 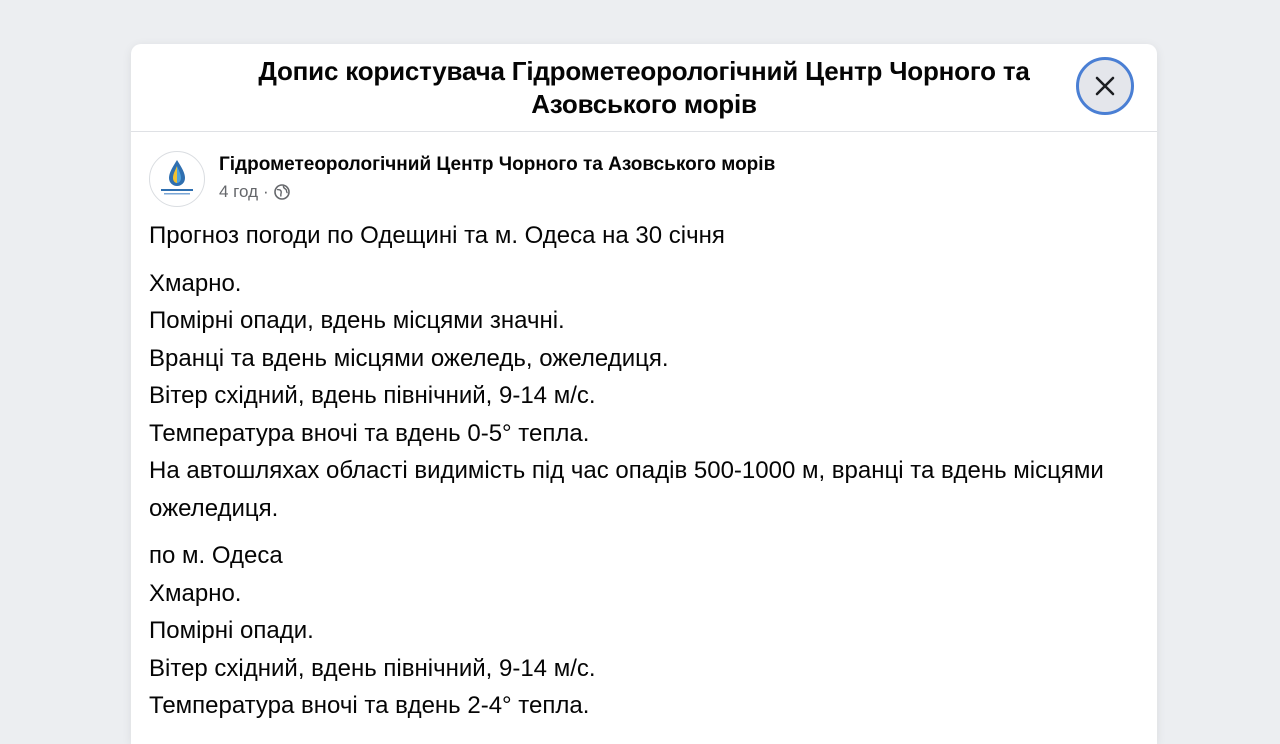 What do you see at coordinates (497, 192) in the screenshot?
I see `timestamp-row: 4 год ·` at bounding box center [497, 192].